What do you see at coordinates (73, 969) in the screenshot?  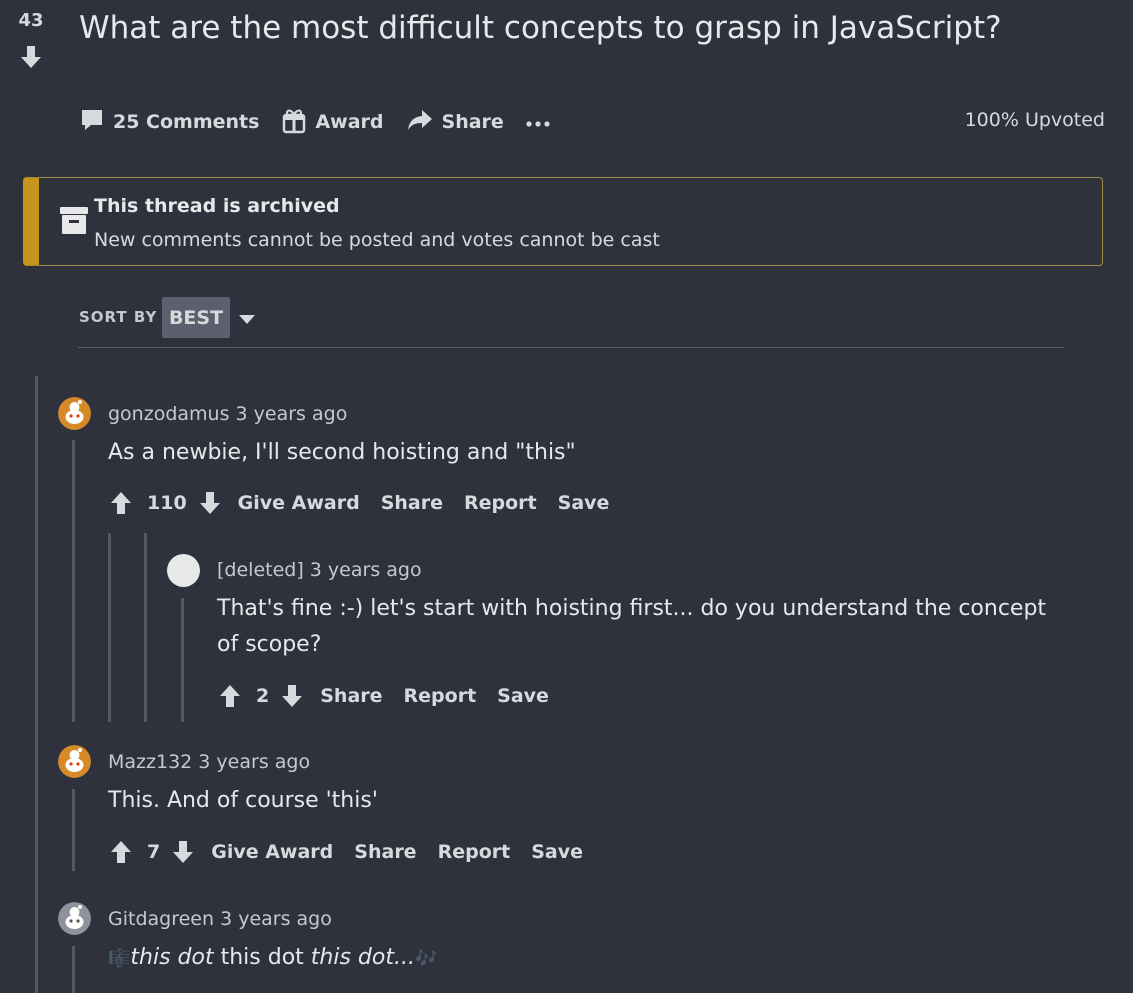 I see `thread-line-c4` at bounding box center [73, 969].